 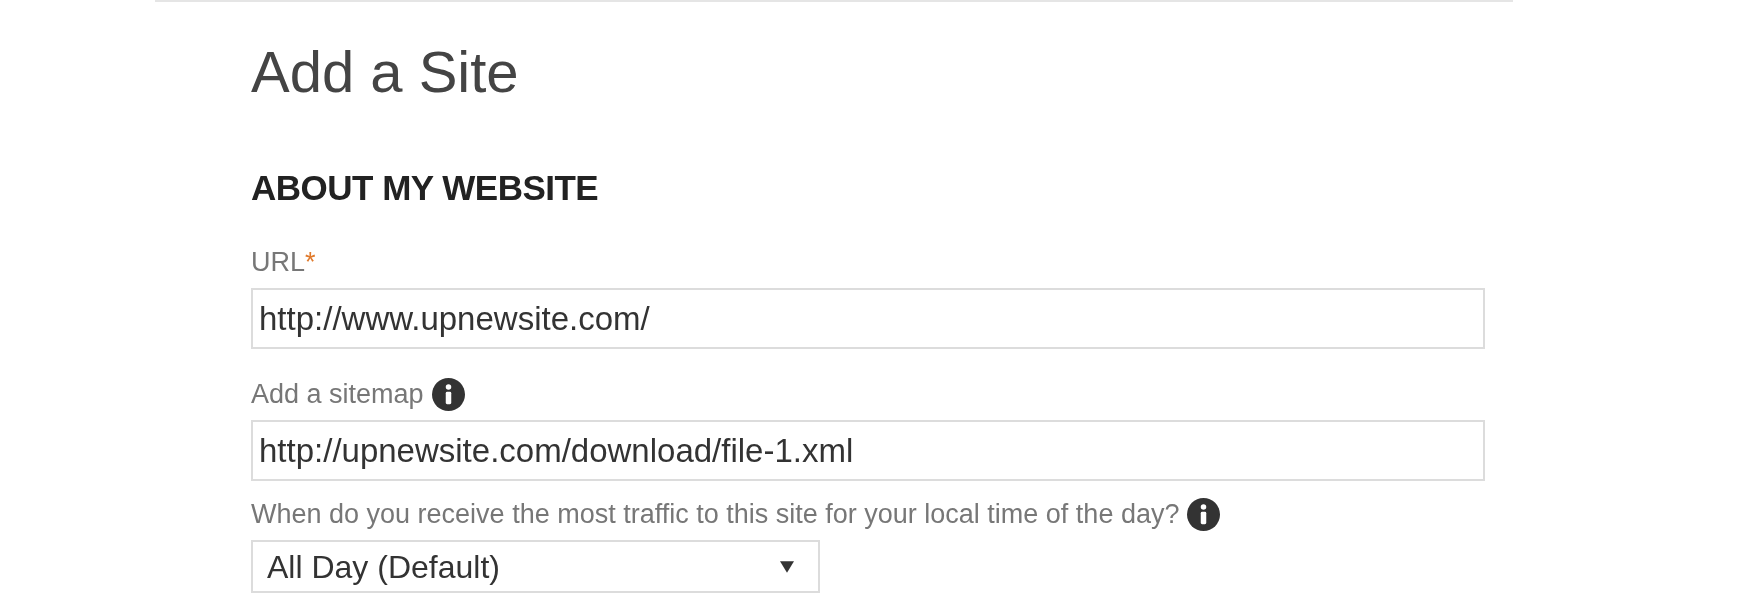 What do you see at coordinates (385, 72) in the screenshot?
I see `page-title: Add a Site` at bounding box center [385, 72].